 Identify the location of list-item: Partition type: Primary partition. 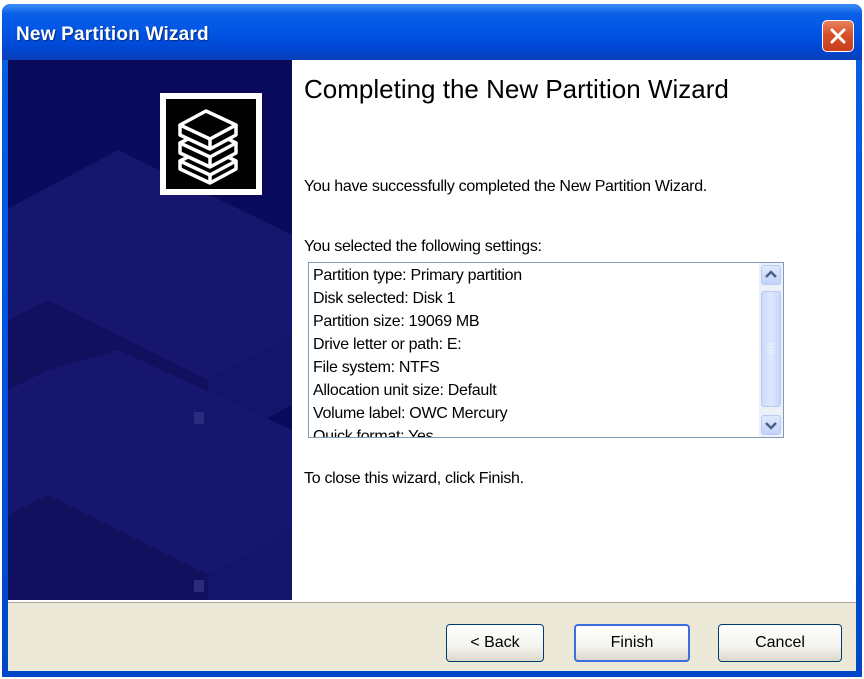
(417, 275).